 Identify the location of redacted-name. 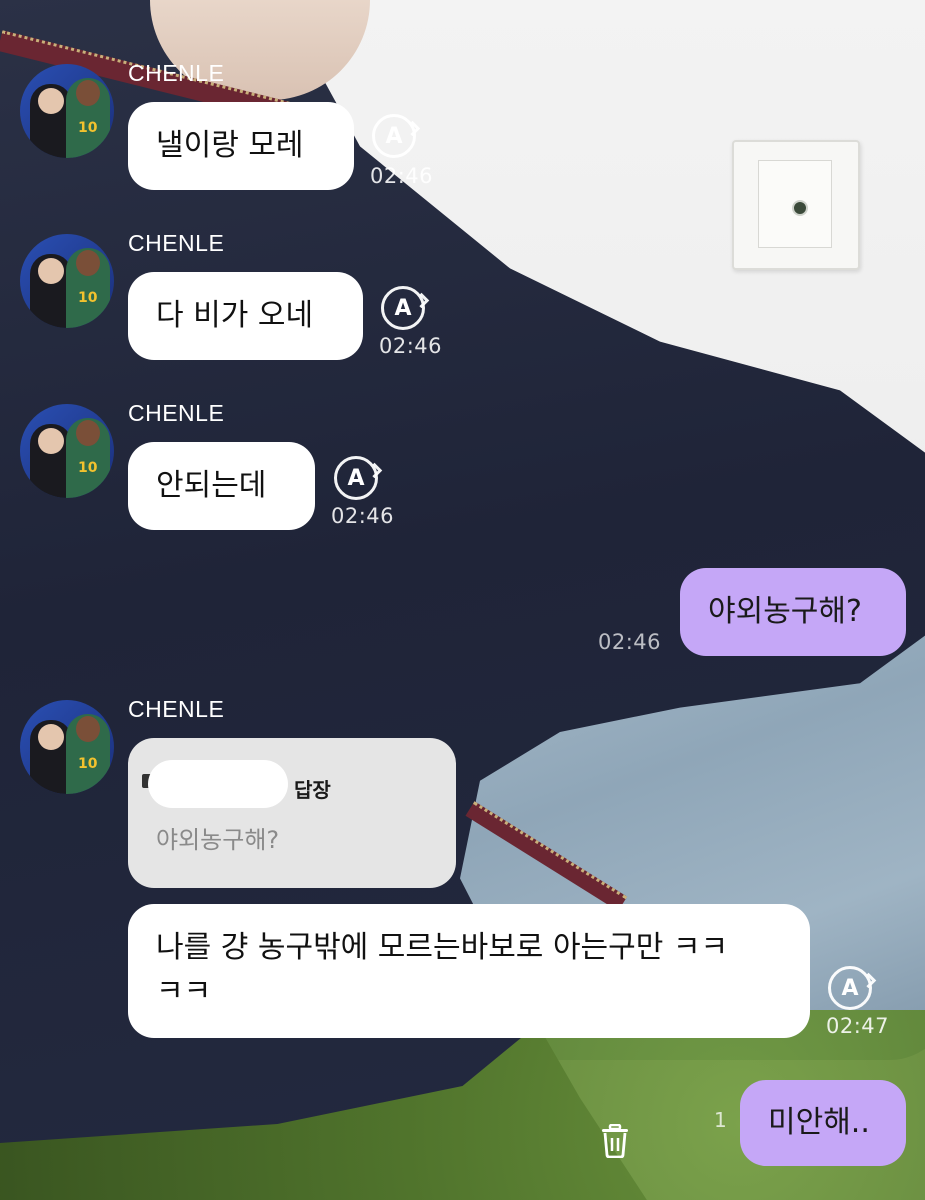
(218, 784).